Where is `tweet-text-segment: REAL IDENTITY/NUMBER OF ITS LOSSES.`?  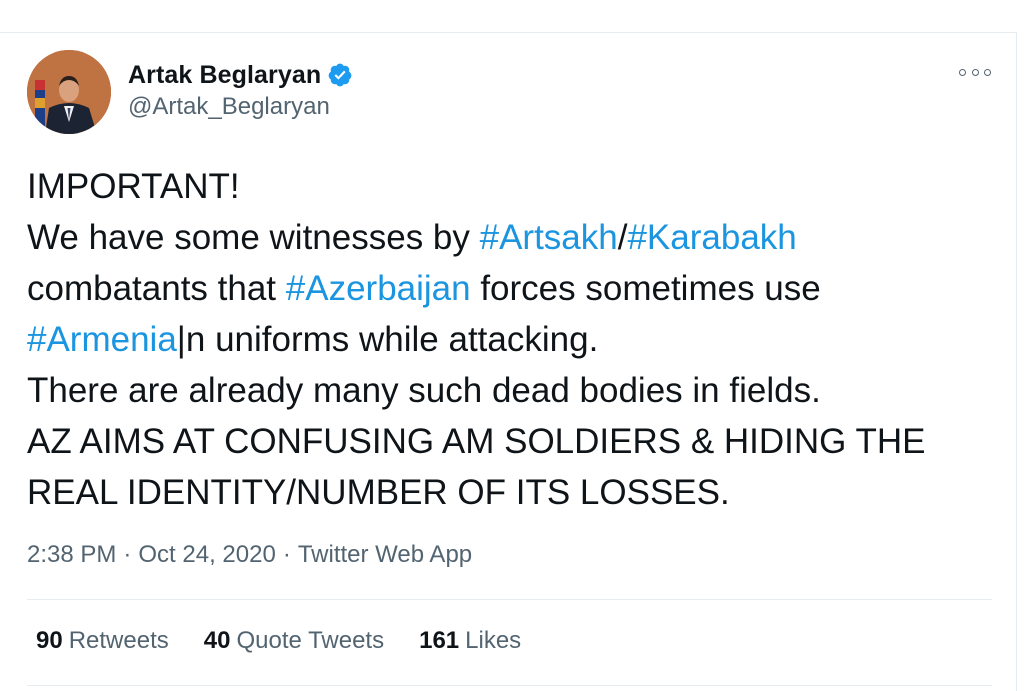
tweet-text-segment: REAL IDENTITY/NUMBER OF ITS LOSSES. is located at coordinates (378, 492).